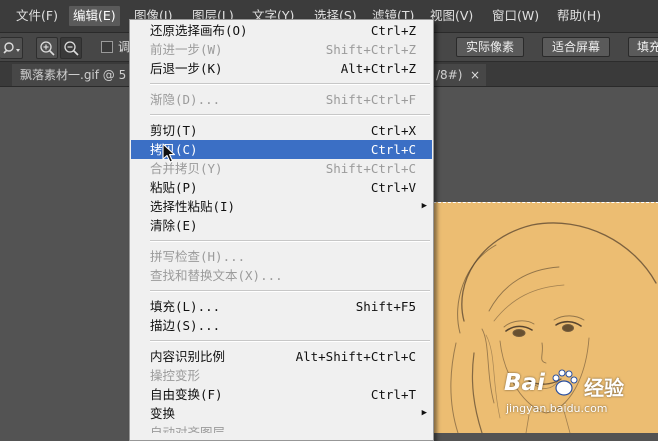 Image resolution: width=658 pixels, height=441 pixels. I want to click on watermark-brand: Bai, so click(524, 383).